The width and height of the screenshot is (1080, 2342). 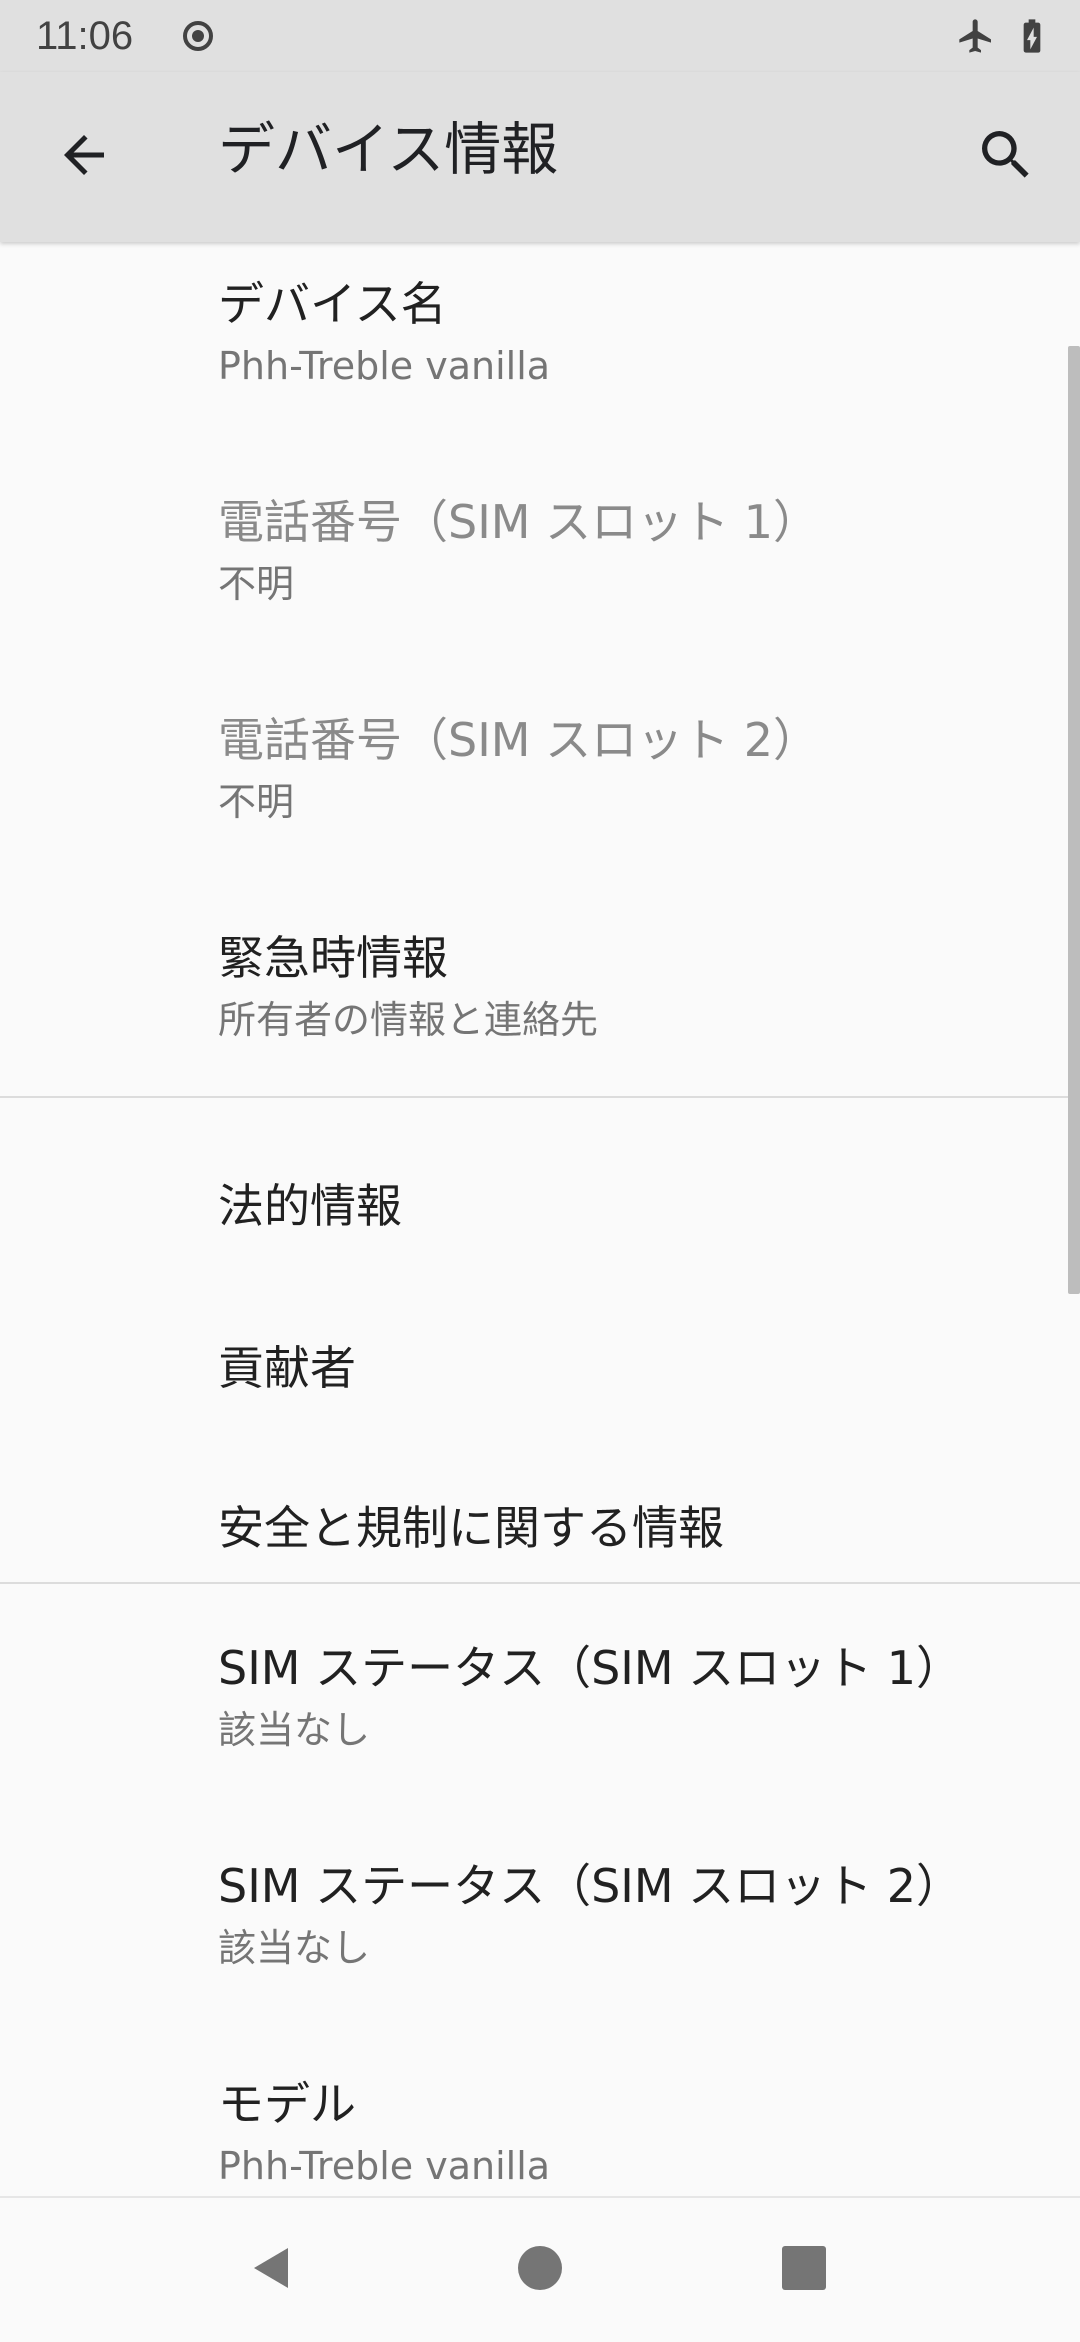 I want to click on item-title: 貢献者, so click(x=287, y=1368).